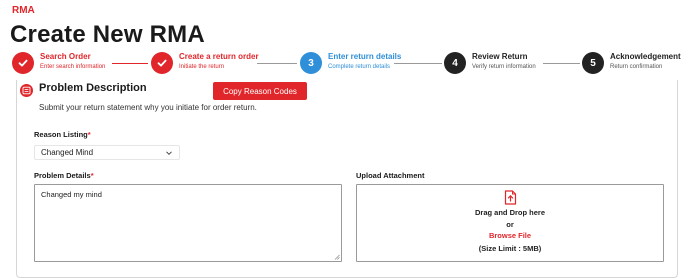  I want to click on reason-listing-value: Changed Mind, so click(67, 152).